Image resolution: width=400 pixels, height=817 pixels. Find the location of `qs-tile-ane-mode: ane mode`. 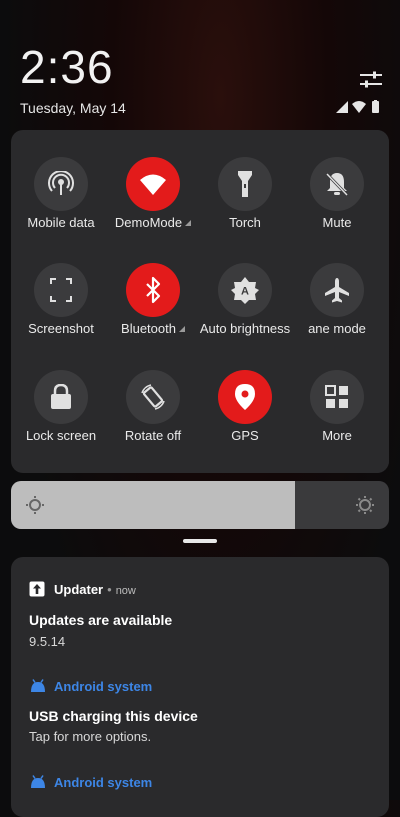

qs-tile-ane-mode: ane mode is located at coordinates (337, 316).